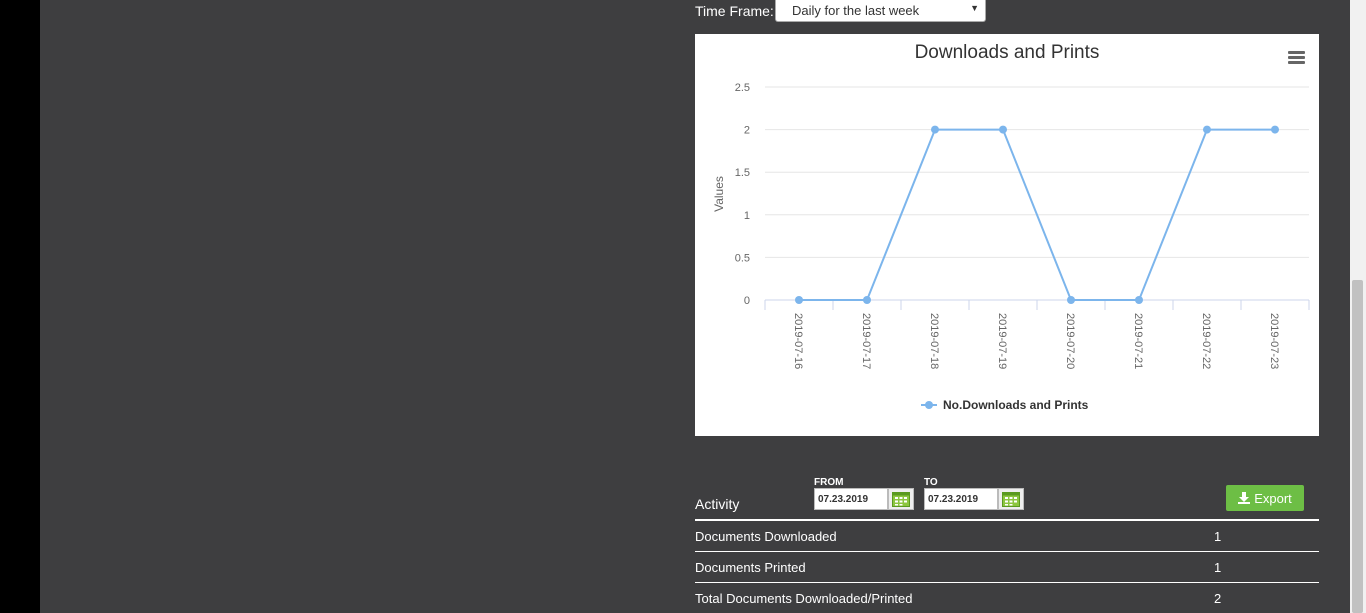  What do you see at coordinates (1002, 341) in the screenshot?
I see `x-tick-label: 2019-07-19` at bounding box center [1002, 341].